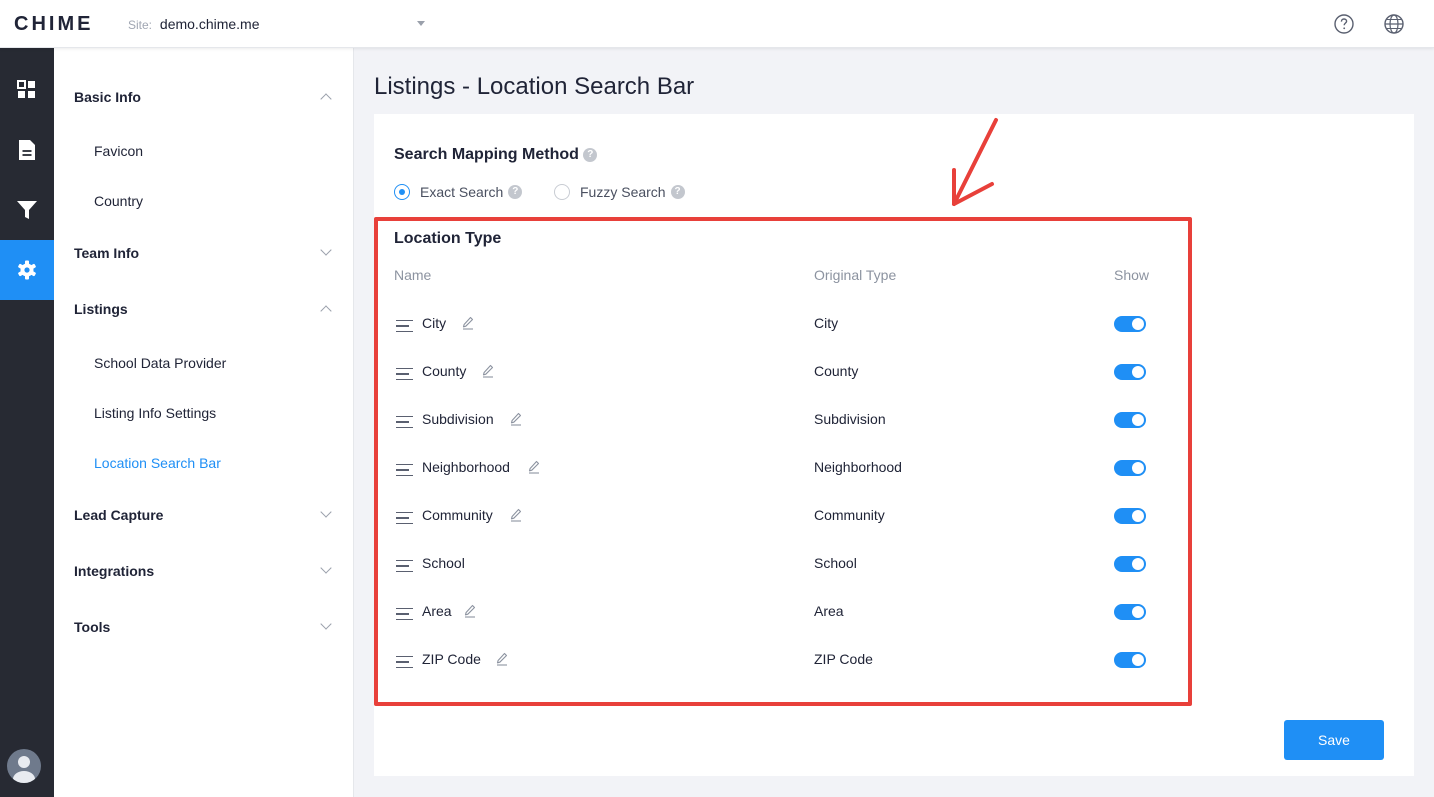  I want to click on radio-label: Fuzzy Search, so click(623, 192).